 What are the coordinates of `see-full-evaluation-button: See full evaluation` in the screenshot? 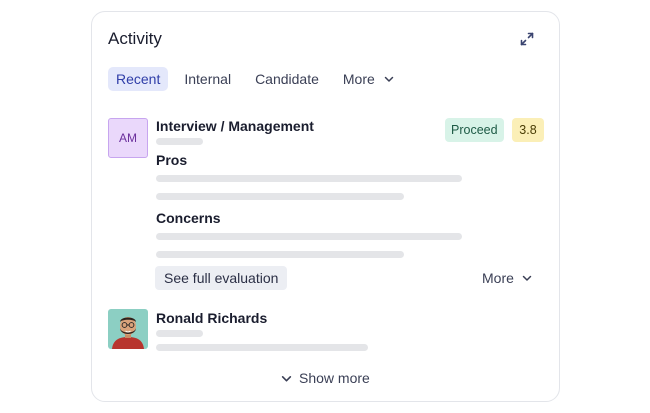 It's located at (221, 278).